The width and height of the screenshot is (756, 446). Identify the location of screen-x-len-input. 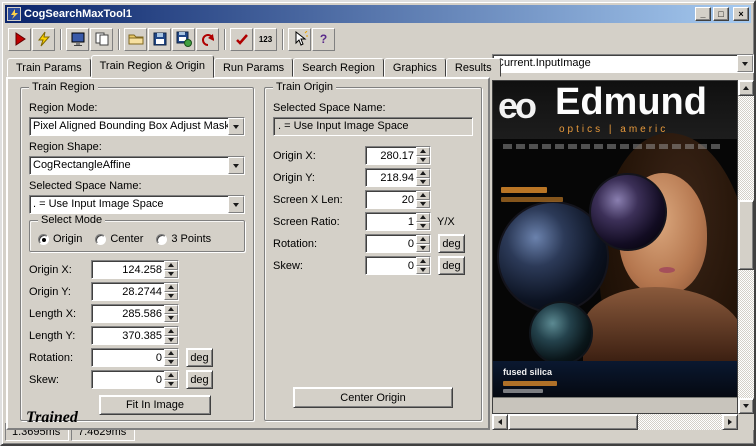
(391, 199).